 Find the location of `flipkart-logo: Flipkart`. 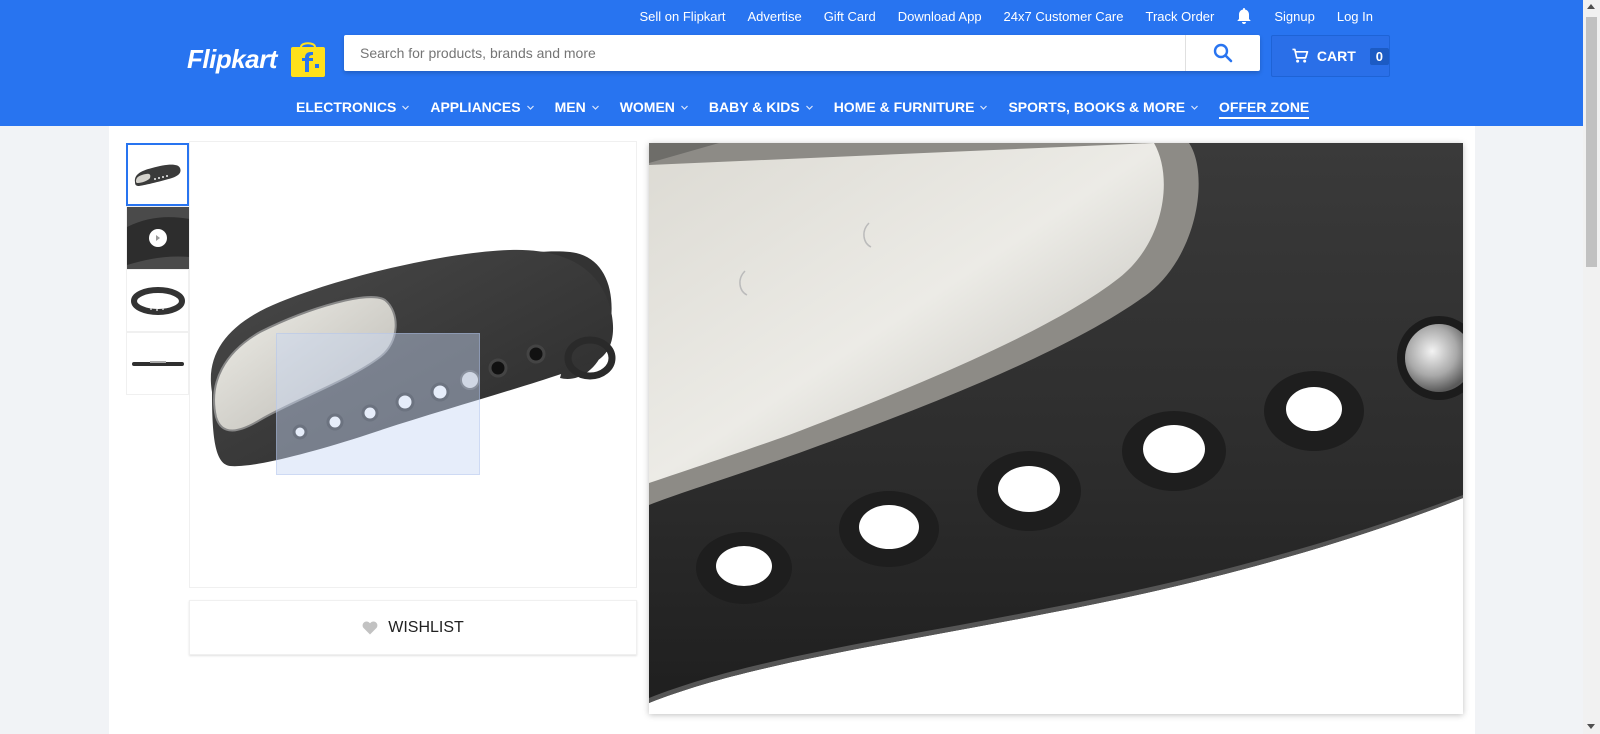

flipkart-logo: Flipkart is located at coordinates (257, 59).